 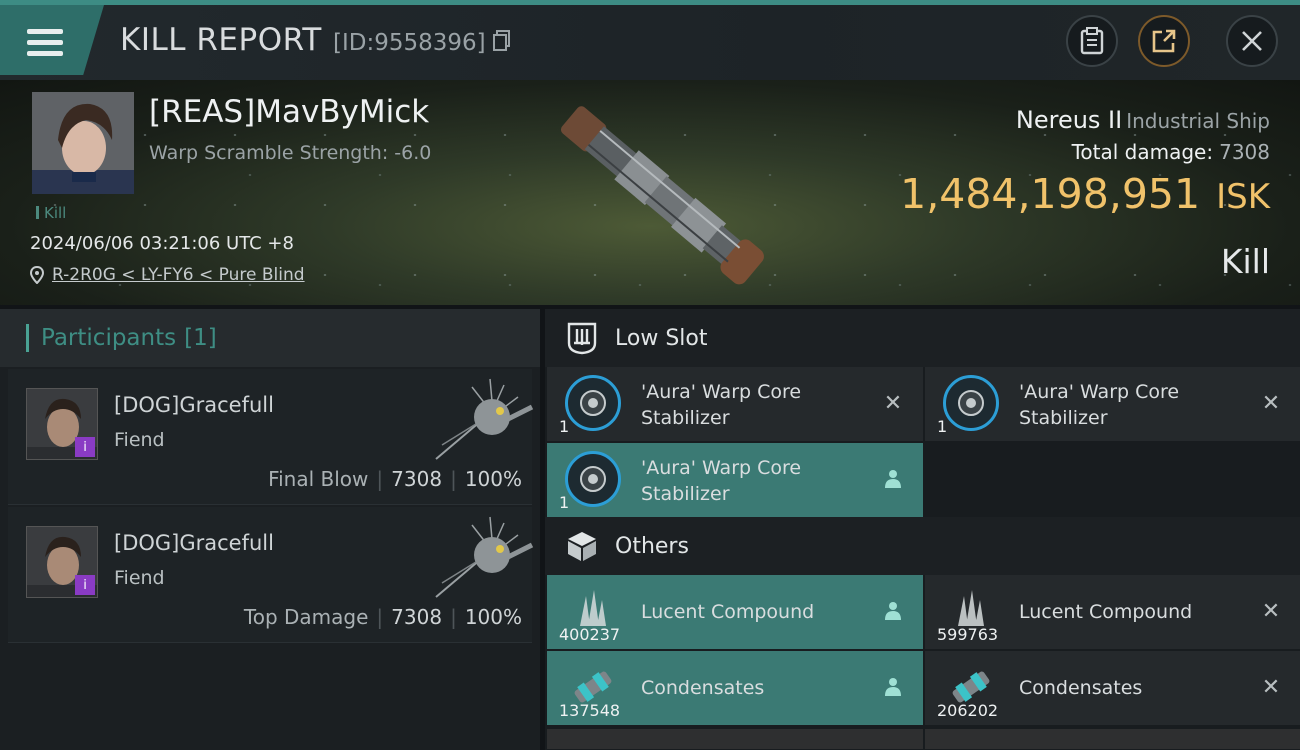 I want to click on attacker-stats: Top Damage | 7308 | 100%, so click(x=382, y=617).